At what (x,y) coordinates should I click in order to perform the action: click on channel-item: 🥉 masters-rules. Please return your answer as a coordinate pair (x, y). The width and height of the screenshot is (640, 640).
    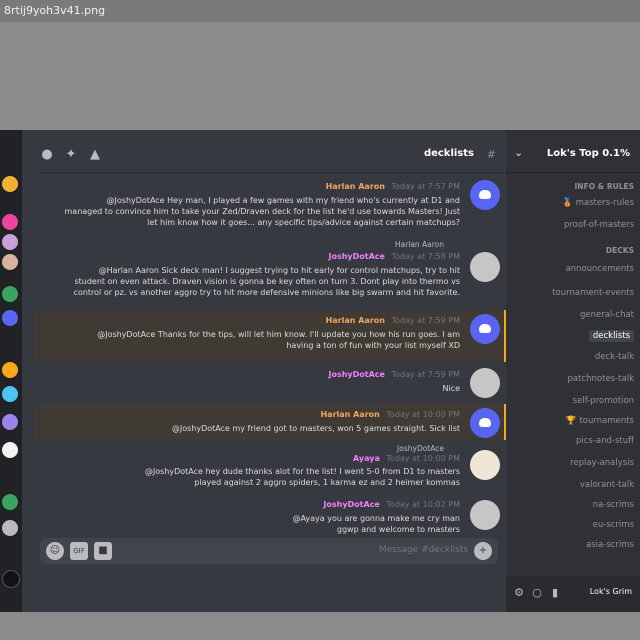
    Looking at the image, I should click on (598, 203).